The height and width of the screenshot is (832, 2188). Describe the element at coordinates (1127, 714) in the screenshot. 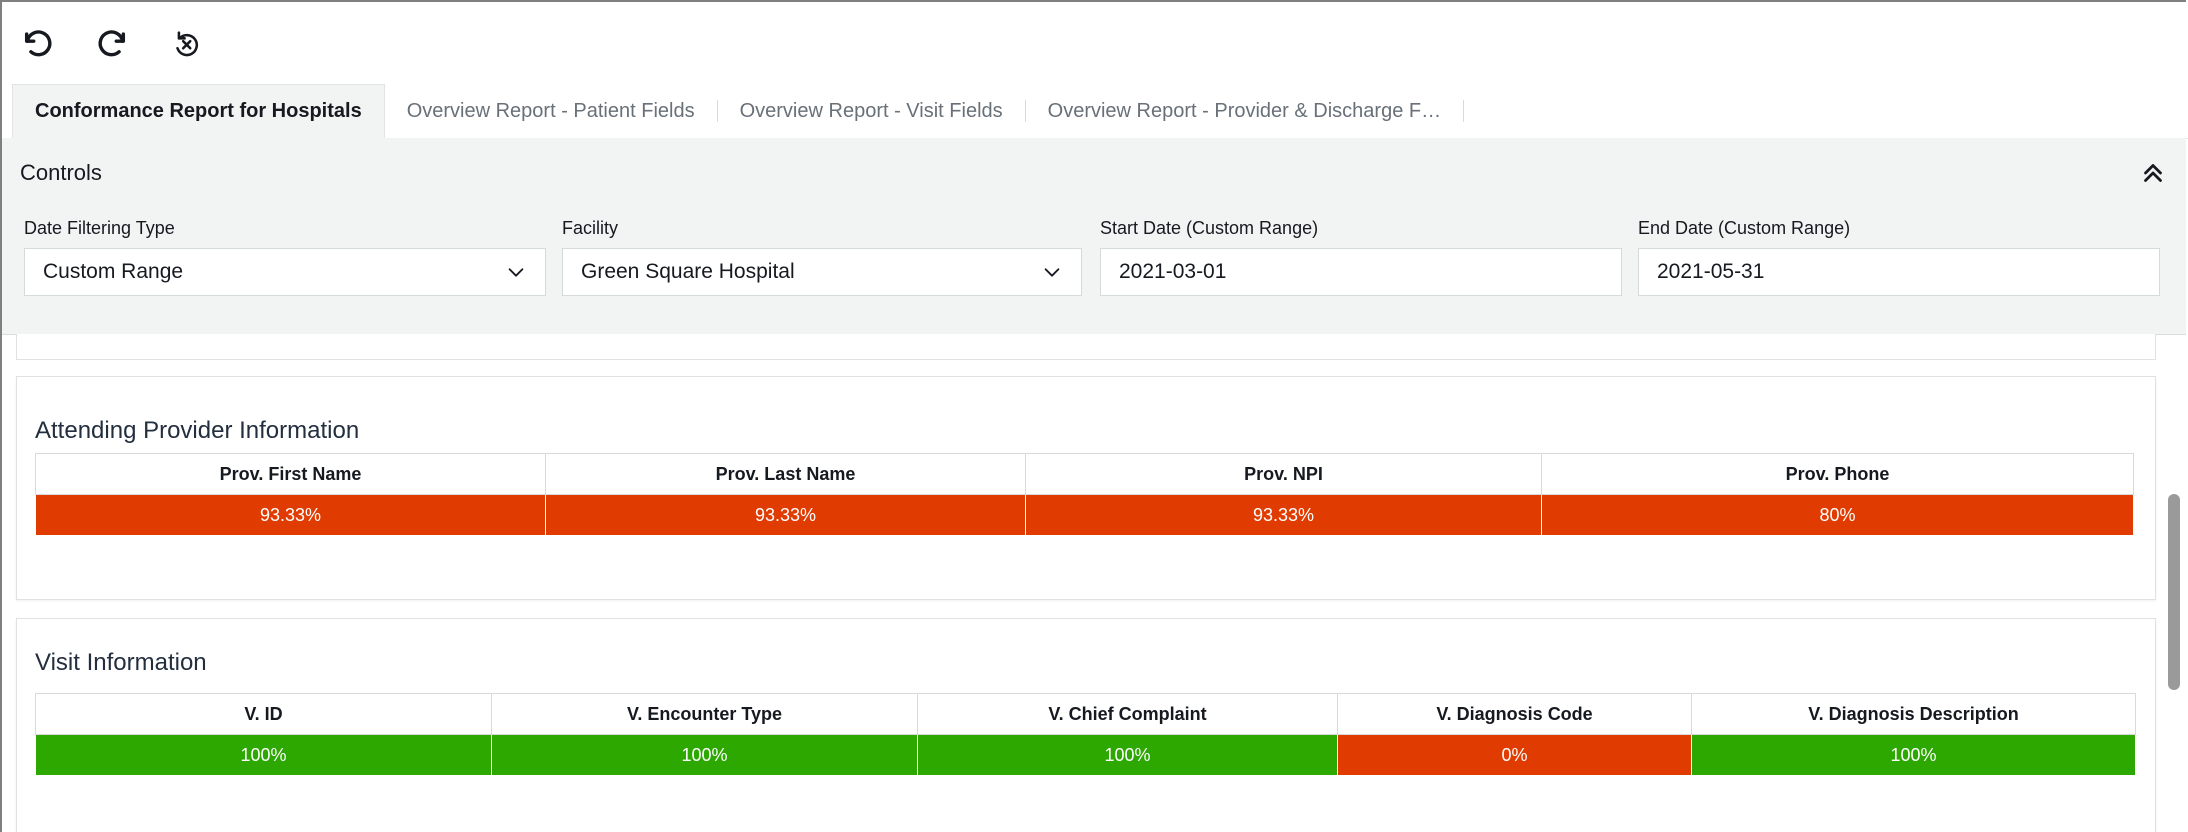

I see `column-header: V. Chief Complaint` at that location.